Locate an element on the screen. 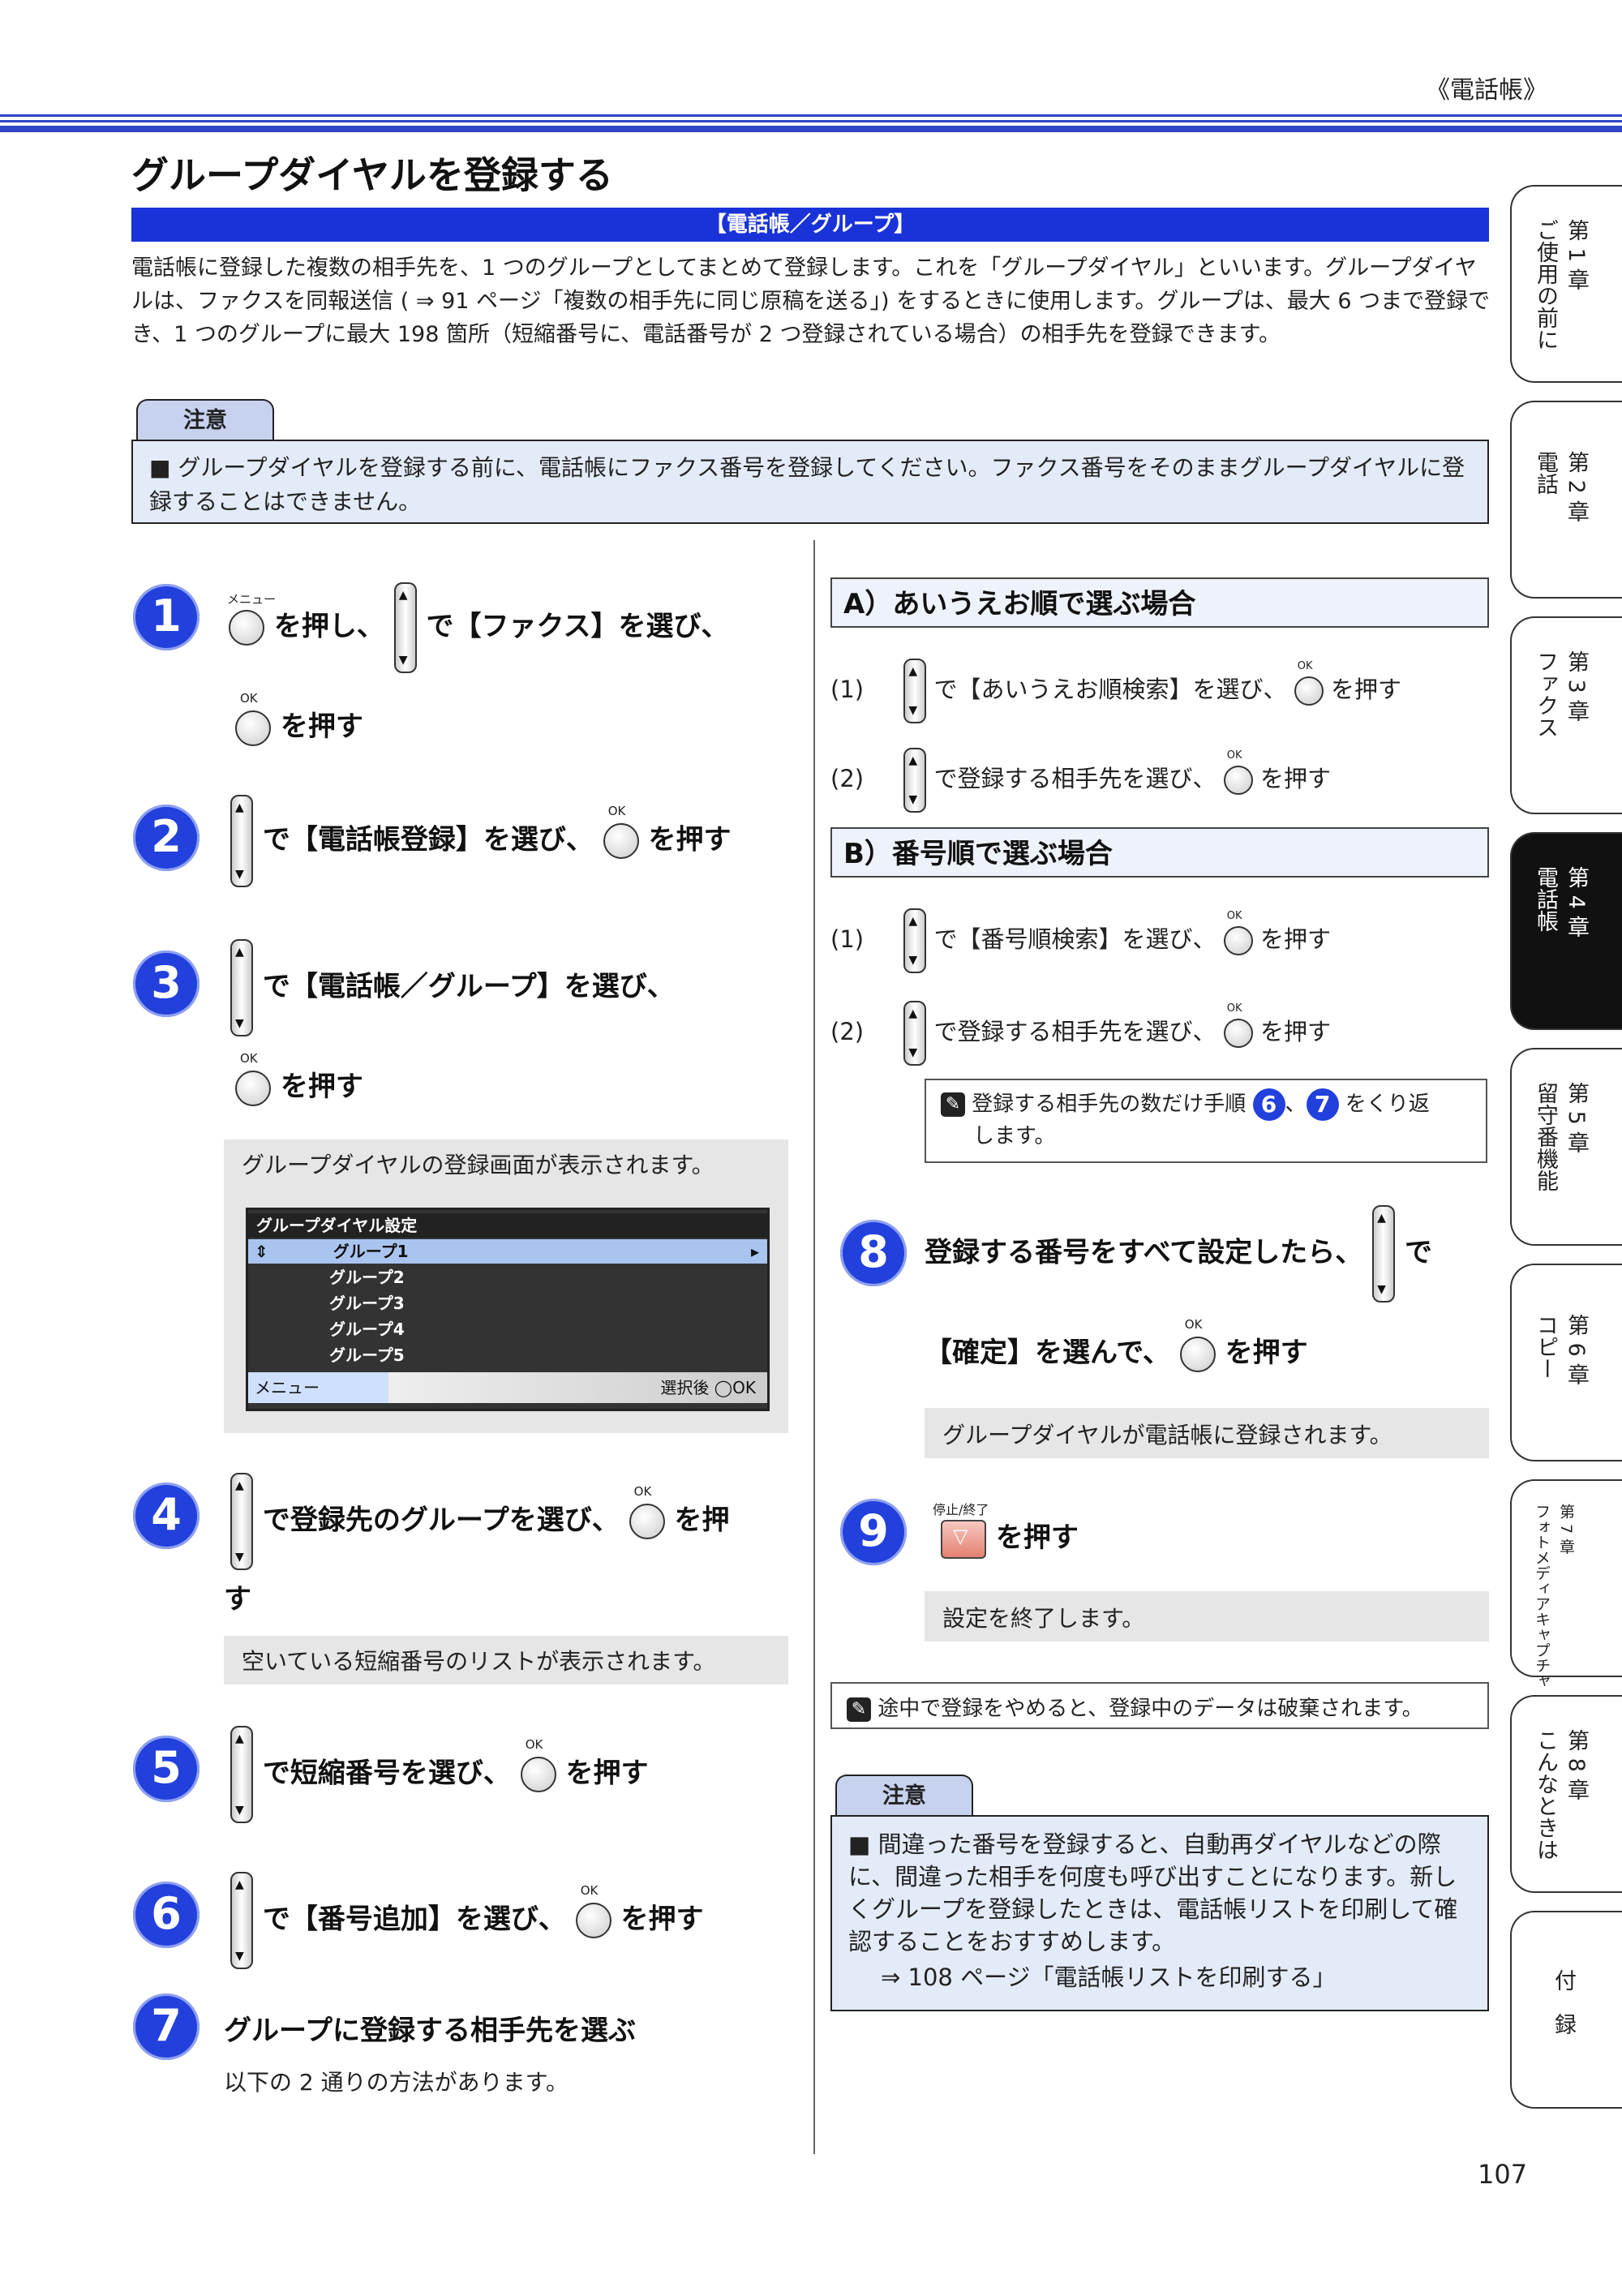 The image size is (1622, 2296). step-2-text: で【電話帳登録】を選び、 OK を押す is located at coordinates (481, 841).